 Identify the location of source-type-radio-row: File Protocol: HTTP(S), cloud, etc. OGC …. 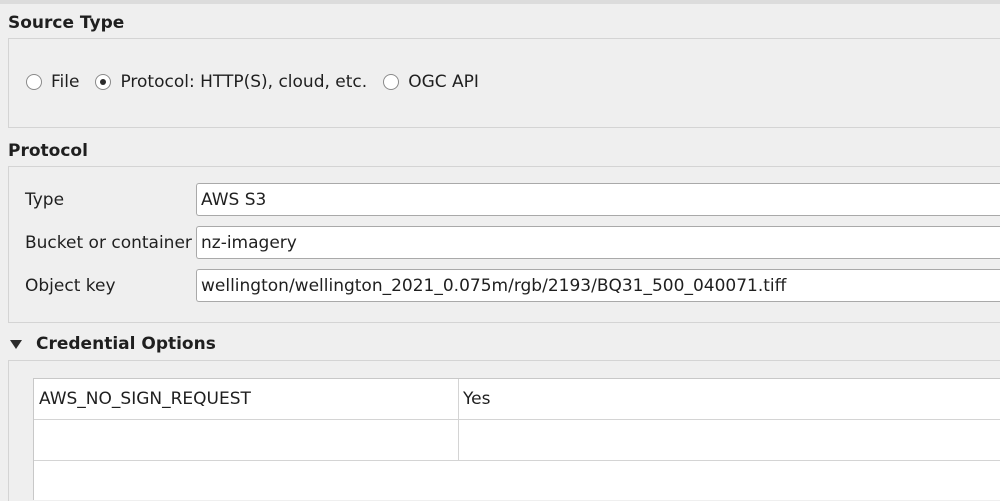
(260, 82).